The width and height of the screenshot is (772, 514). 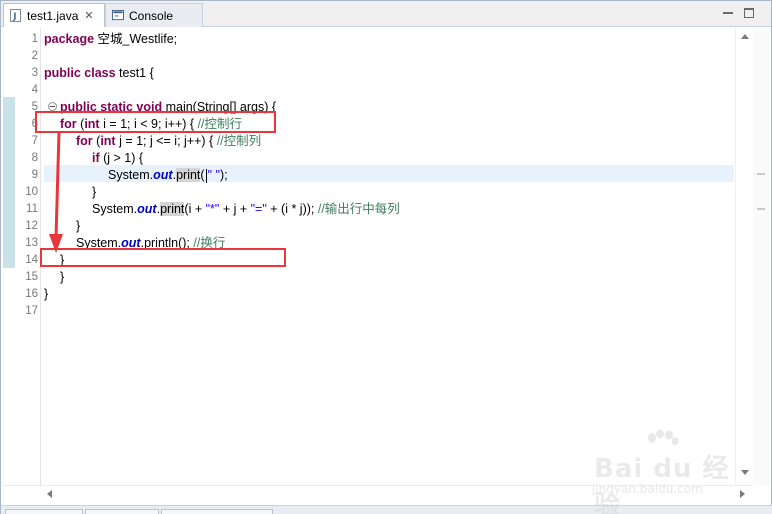 What do you see at coordinates (136, 39) in the screenshot?
I see `code-text: 空城_Westlife;` at bounding box center [136, 39].